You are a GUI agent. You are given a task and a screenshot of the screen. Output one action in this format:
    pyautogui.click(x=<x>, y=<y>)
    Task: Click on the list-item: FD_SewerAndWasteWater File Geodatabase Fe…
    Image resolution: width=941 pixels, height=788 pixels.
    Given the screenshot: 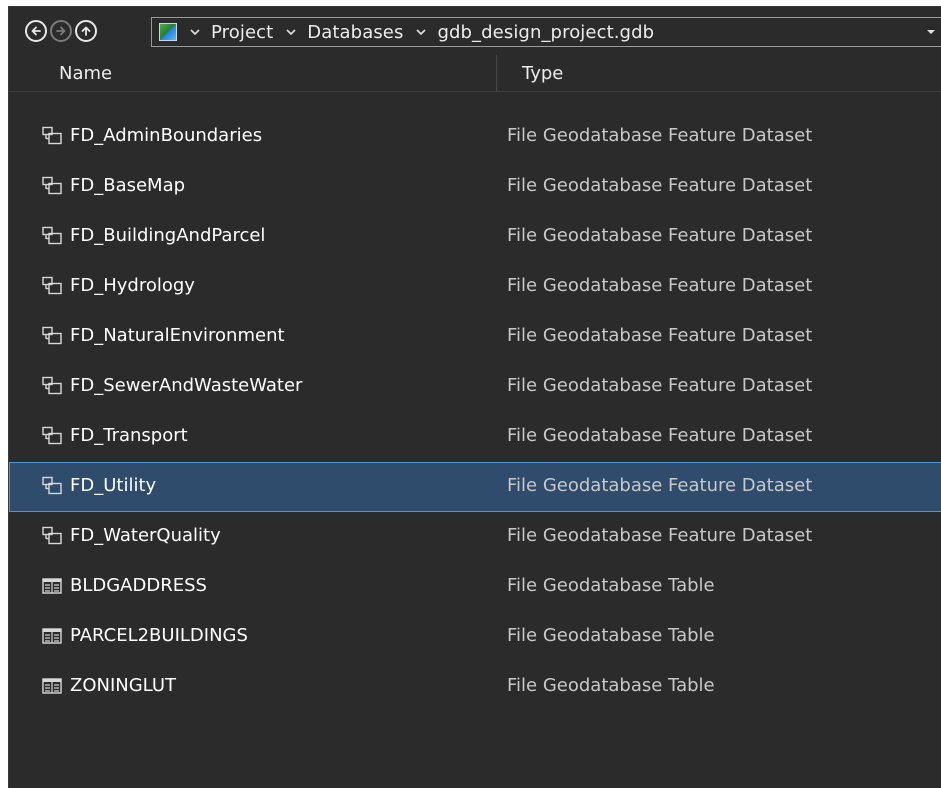 What is the action you would take?
    pyautogui.click(x=475, y=387)
    